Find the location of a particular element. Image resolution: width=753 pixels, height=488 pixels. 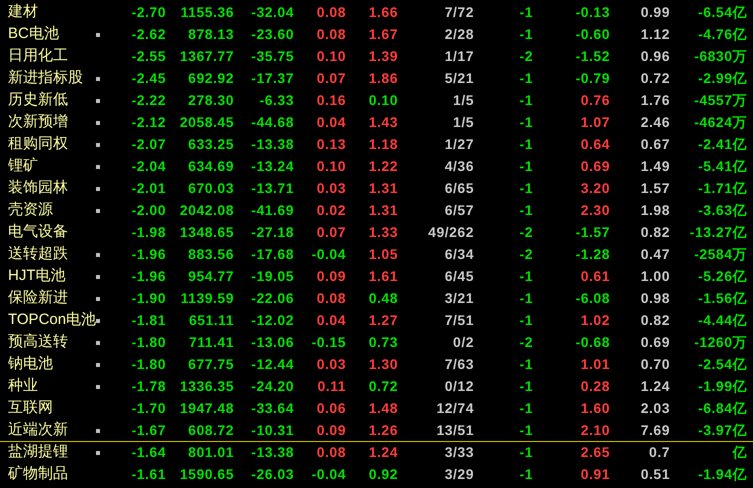

table-cell-text: 1.00 is located at coordinates (655, 276).